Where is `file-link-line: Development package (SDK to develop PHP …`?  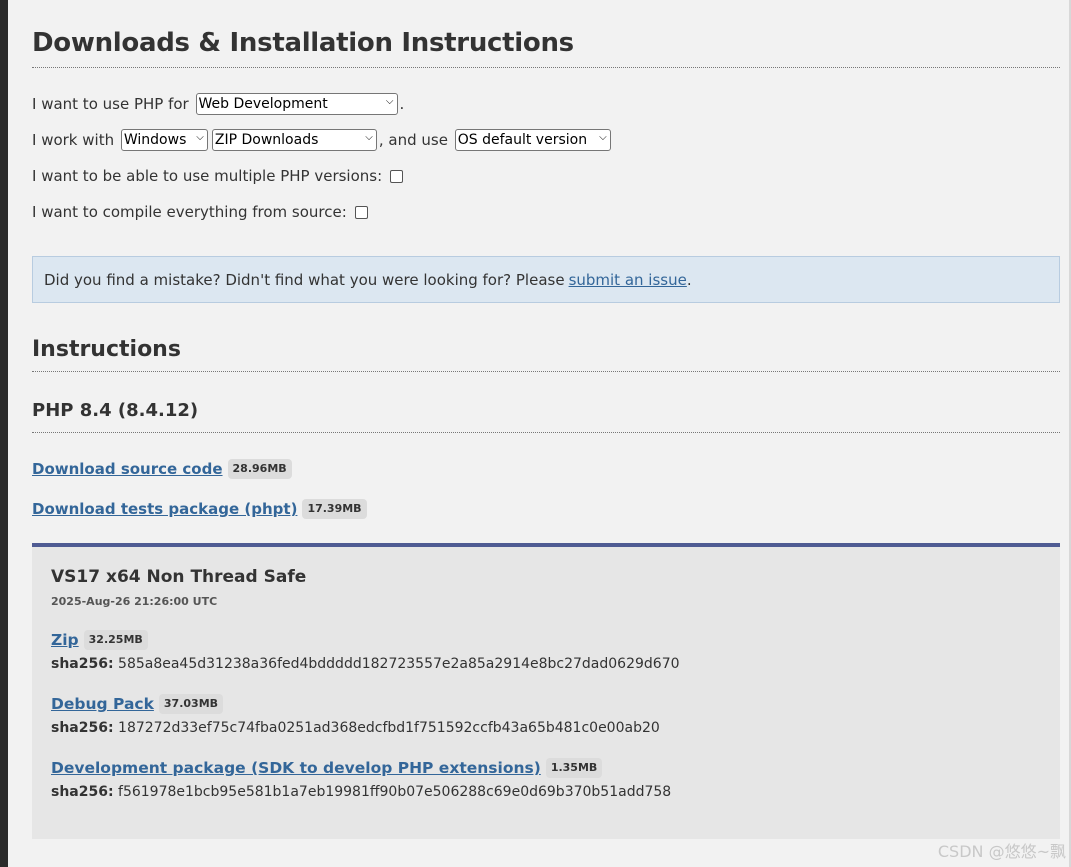
file-link-line: Development package (SDK to develop PHP … is located at coordinates (546, 768).